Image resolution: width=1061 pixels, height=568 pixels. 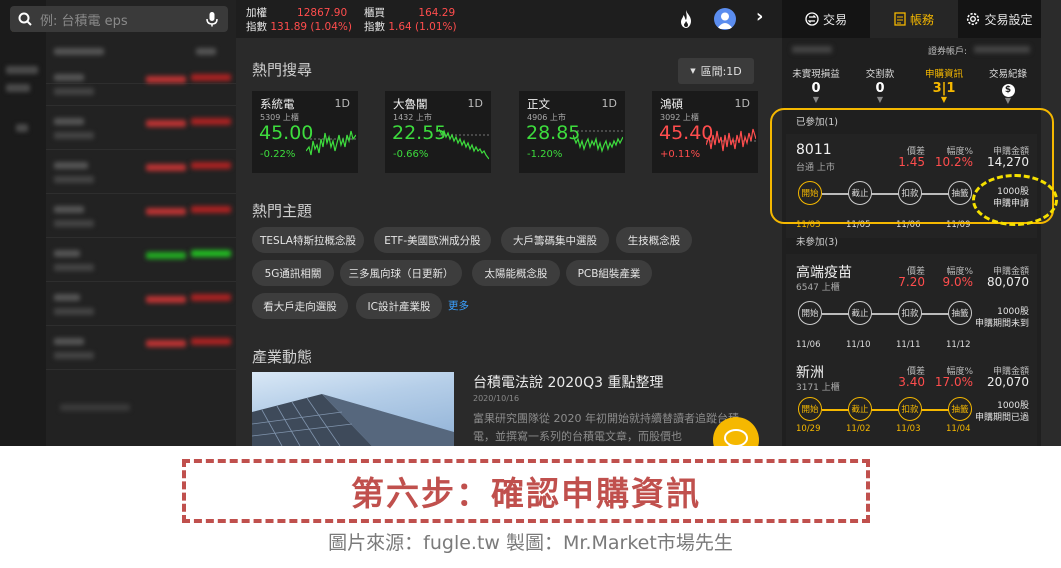 What do you see at coordinates (300, 306) in the screenshot?
I see `topic-tag: 看大戶走向選股` at bounding box center [300, 306].